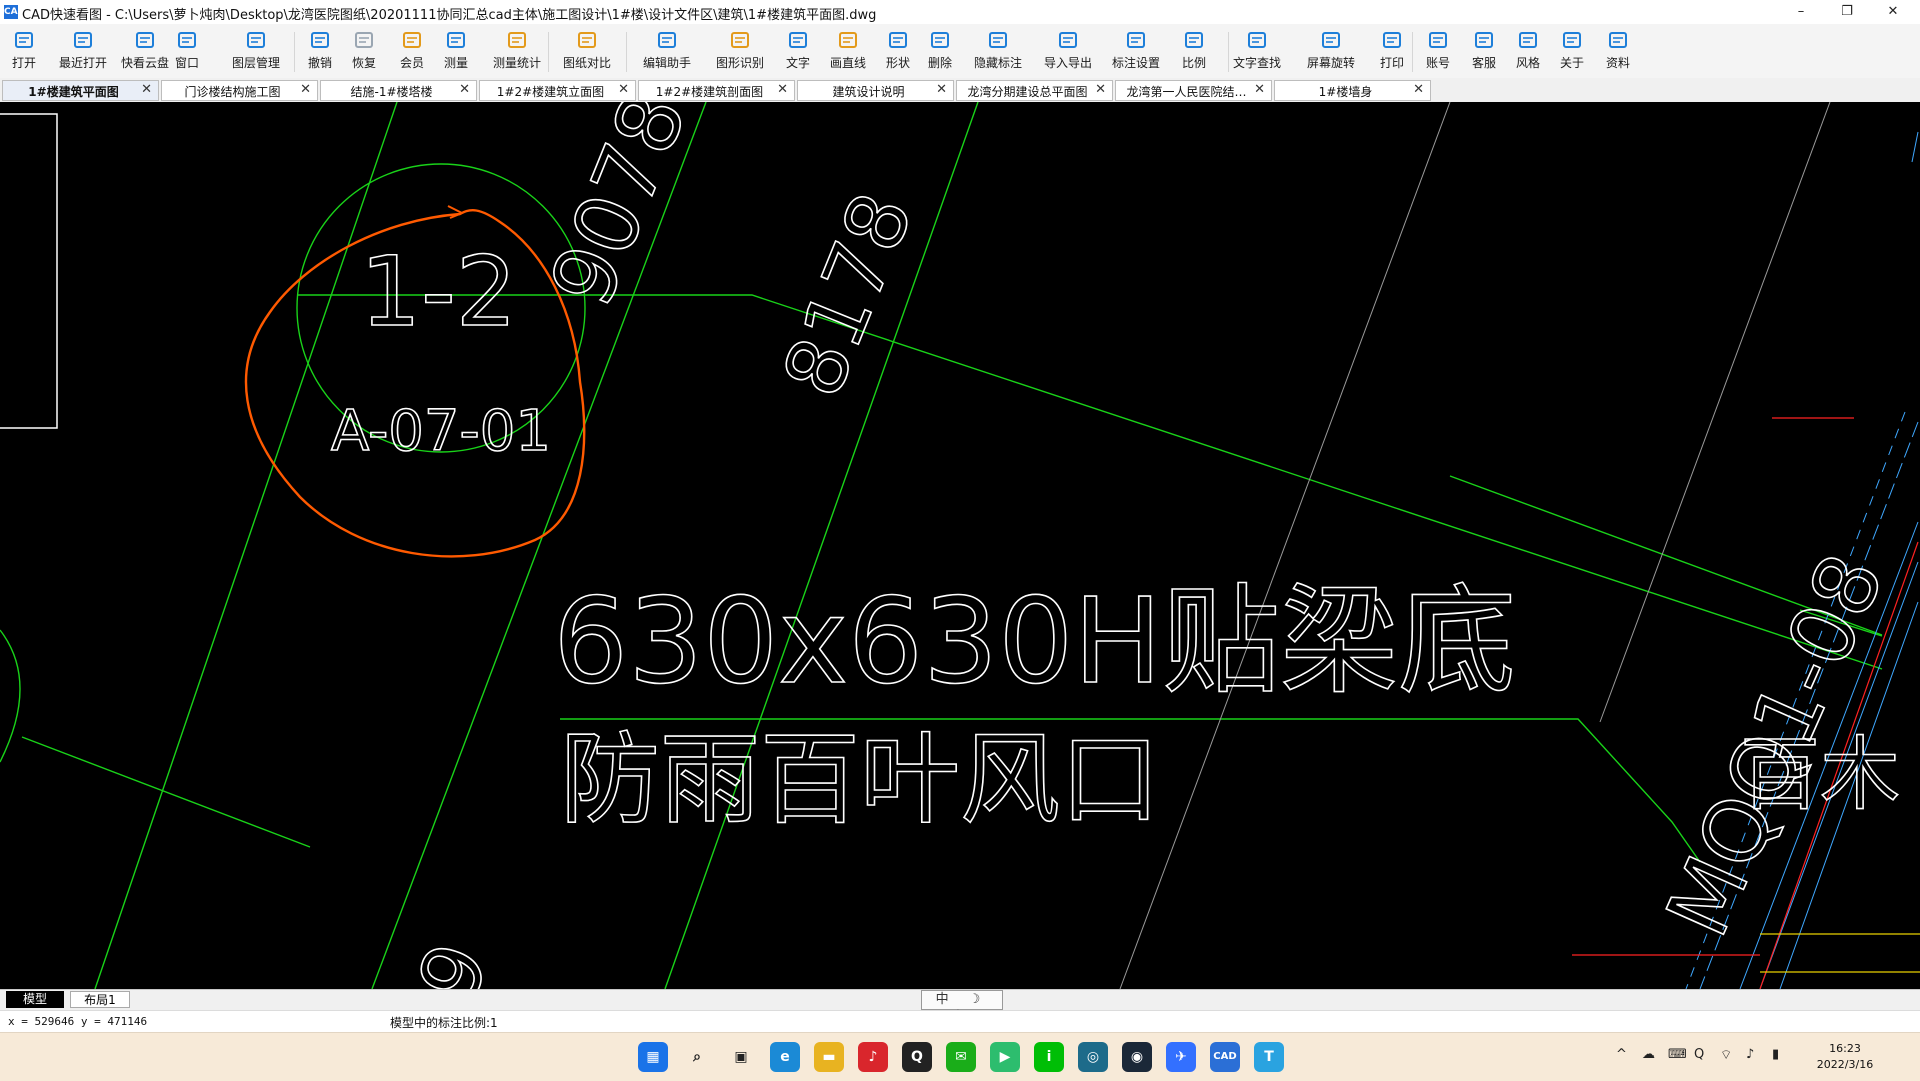 The height and width of the screenshot is (1081, 1920). Describe the element at coordinates (829, 1057) in the screenshot. I see `file-explorer-icon: ▬` at that location.